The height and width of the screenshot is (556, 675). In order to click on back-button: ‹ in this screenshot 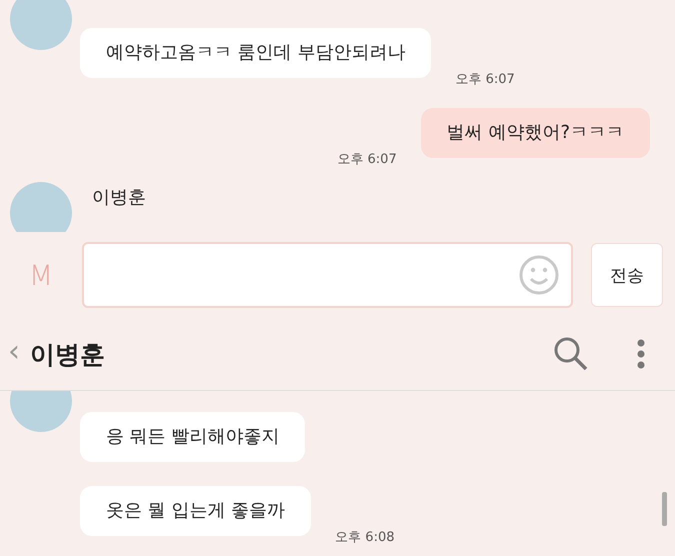, I will do `click(19, 354)`.